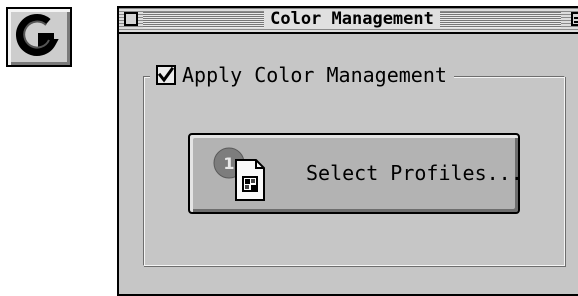 Image resolution: width=578 pixels, height=296 pixels. I want to click on color-management-app-icon, so click(39, 37).